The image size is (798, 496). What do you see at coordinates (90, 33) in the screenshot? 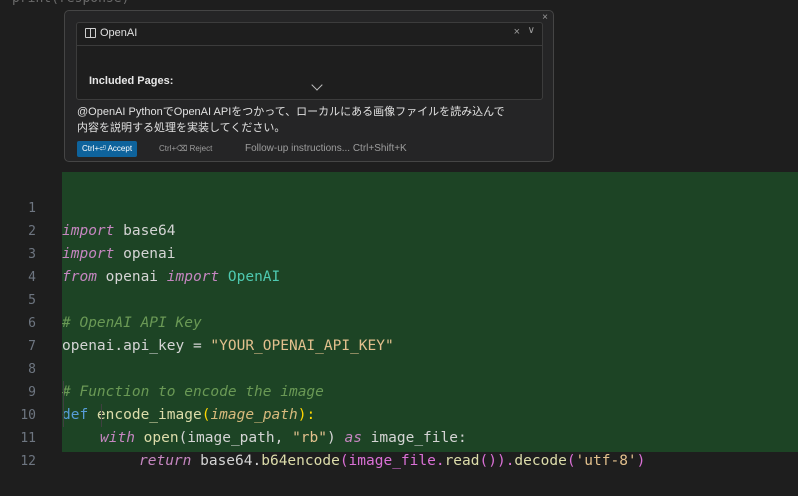
I see `book-icon` at bounding box center [90, 33].